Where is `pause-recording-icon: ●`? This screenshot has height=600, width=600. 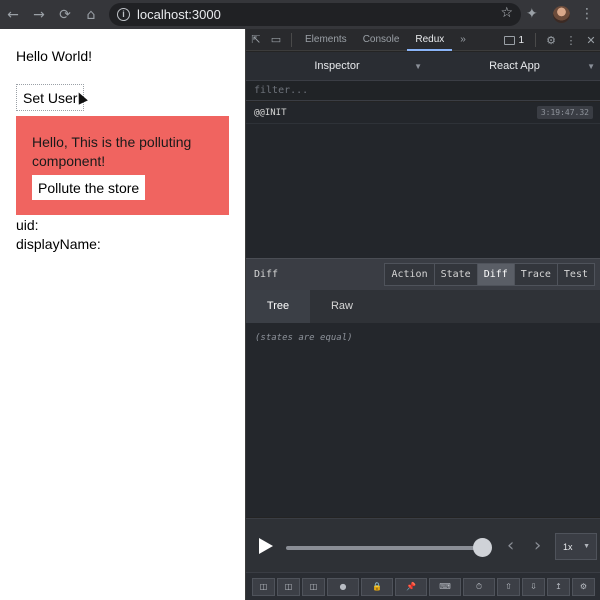
pause-recording-icon: ● is located at coordinates (343, 586).